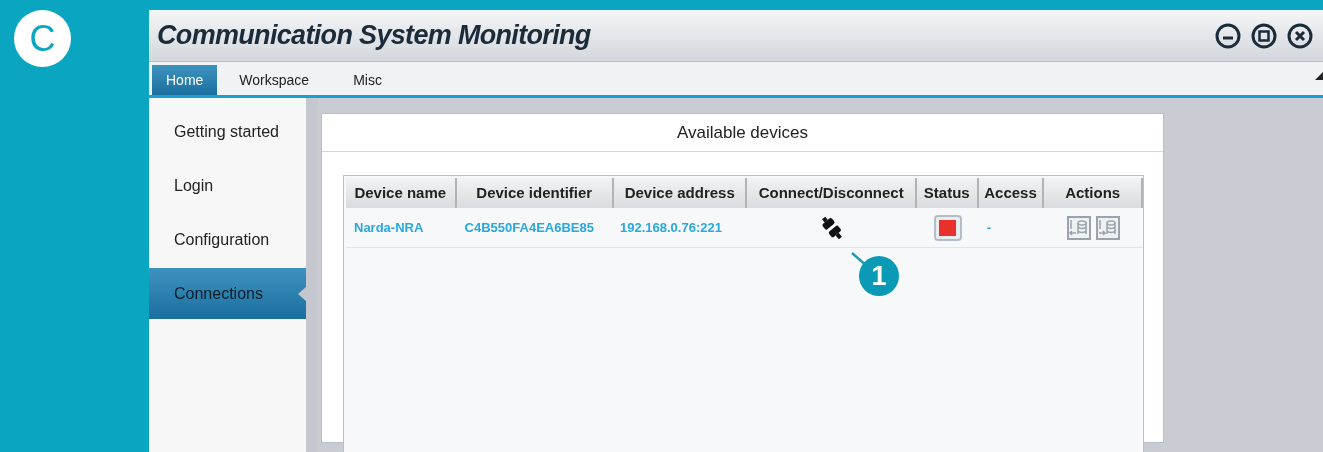 The width and height of the screenshot is (1323, 452). I want to click on tab: Misc, so click(367, 80).